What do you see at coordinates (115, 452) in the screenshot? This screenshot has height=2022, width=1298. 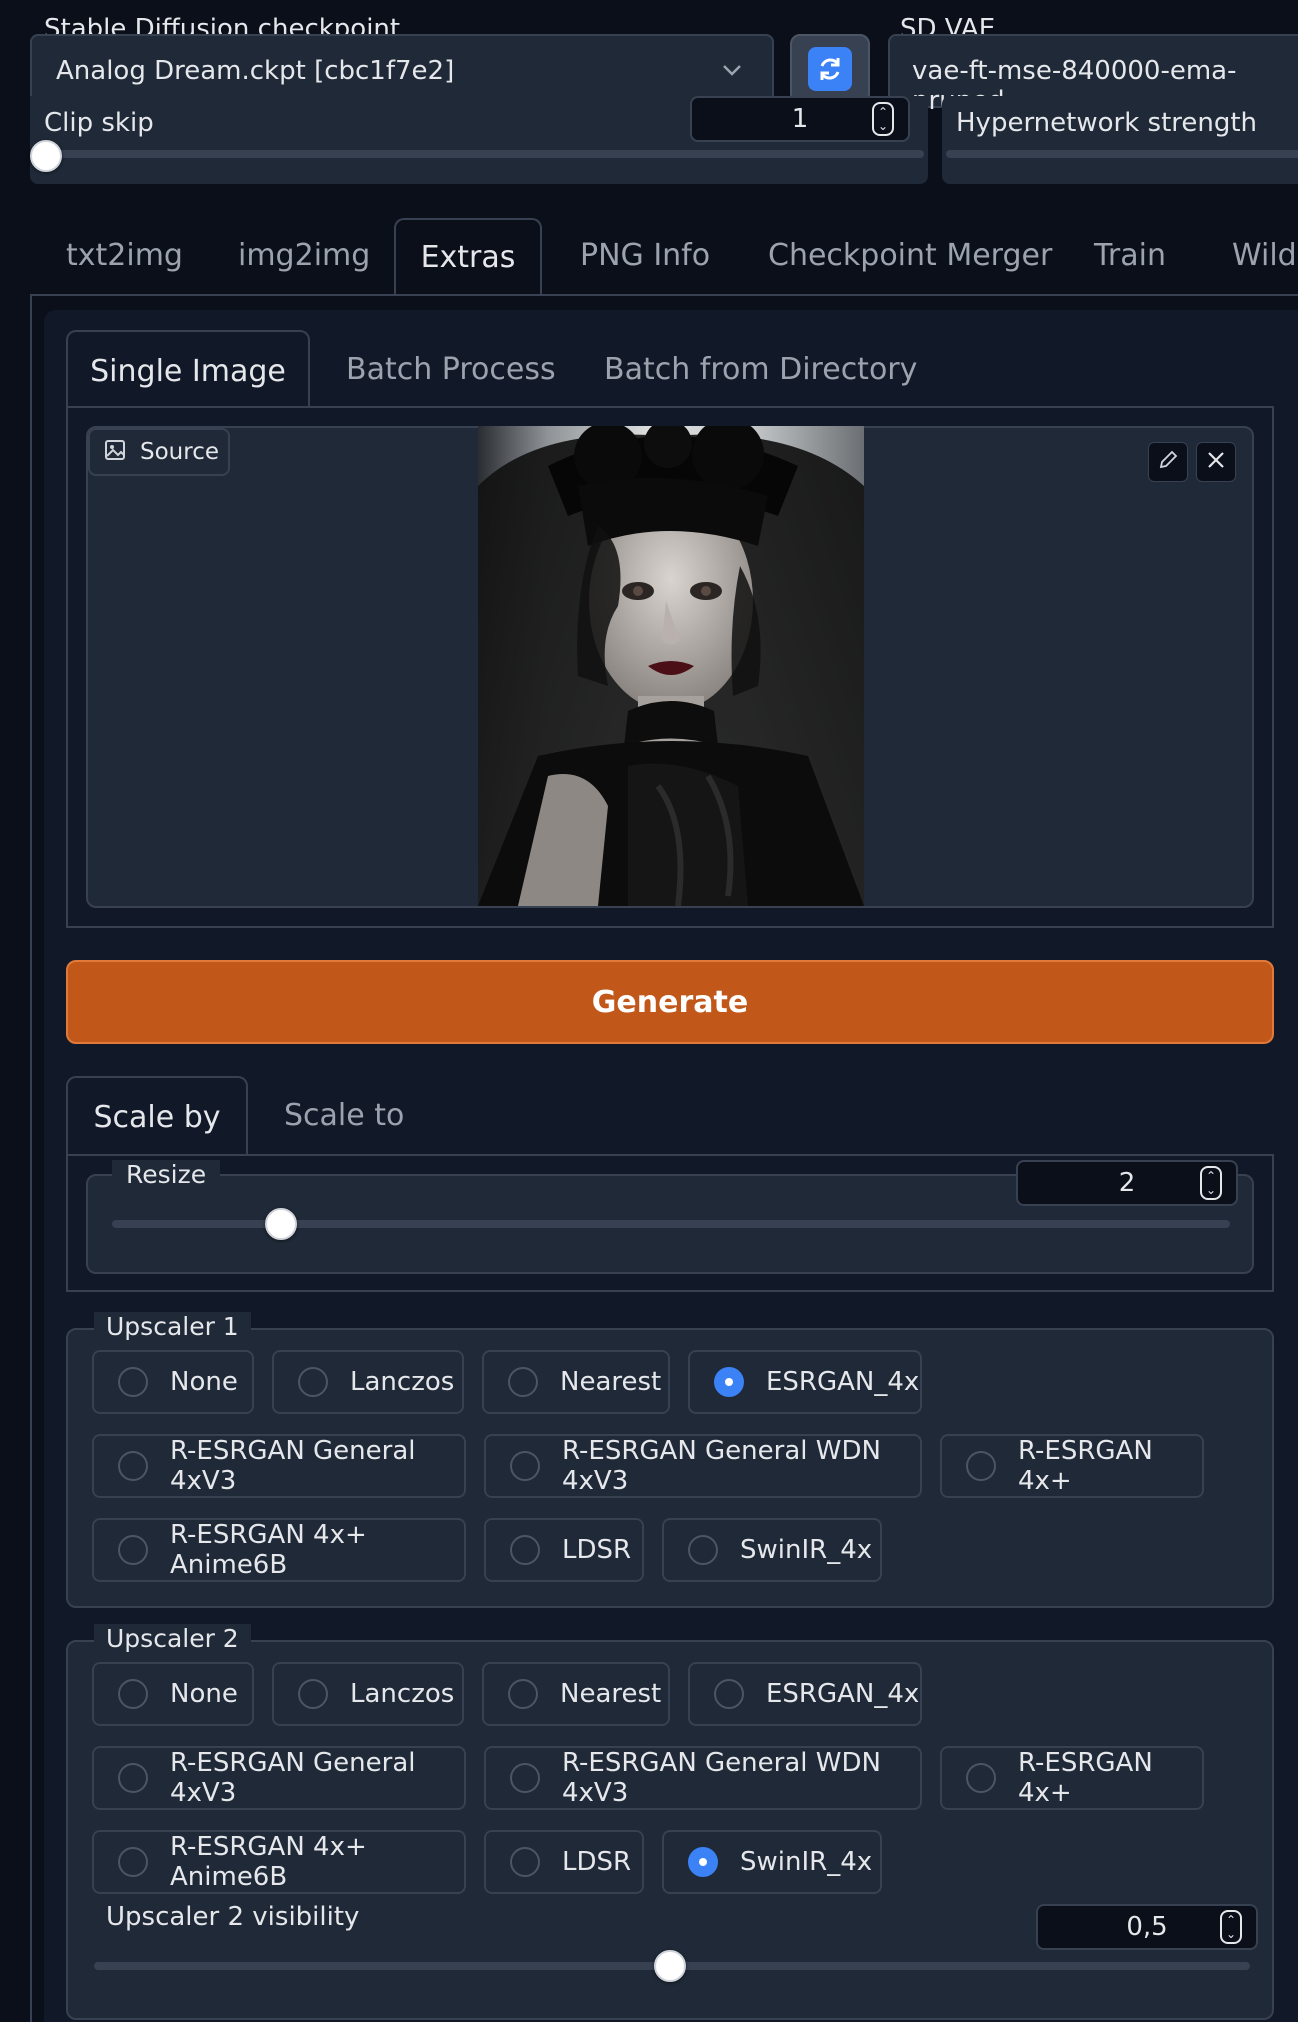 I see `image-icon` at bounding box center [115, 452].